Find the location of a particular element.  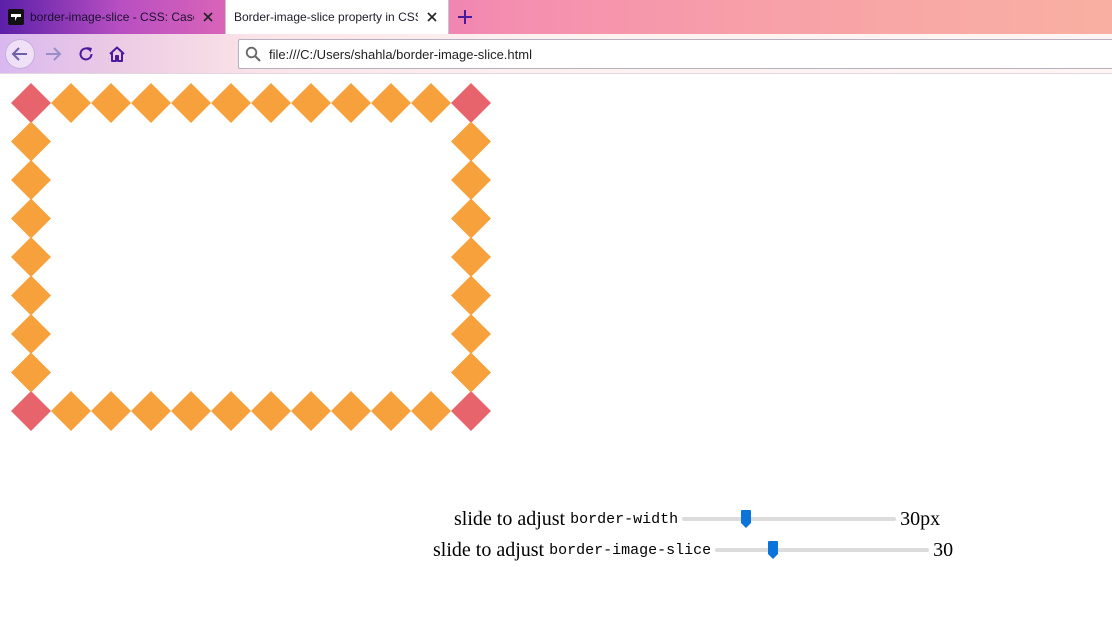

tab-mdn: border-image-slice - CSS: Casc is located at coordinates (112, 17).